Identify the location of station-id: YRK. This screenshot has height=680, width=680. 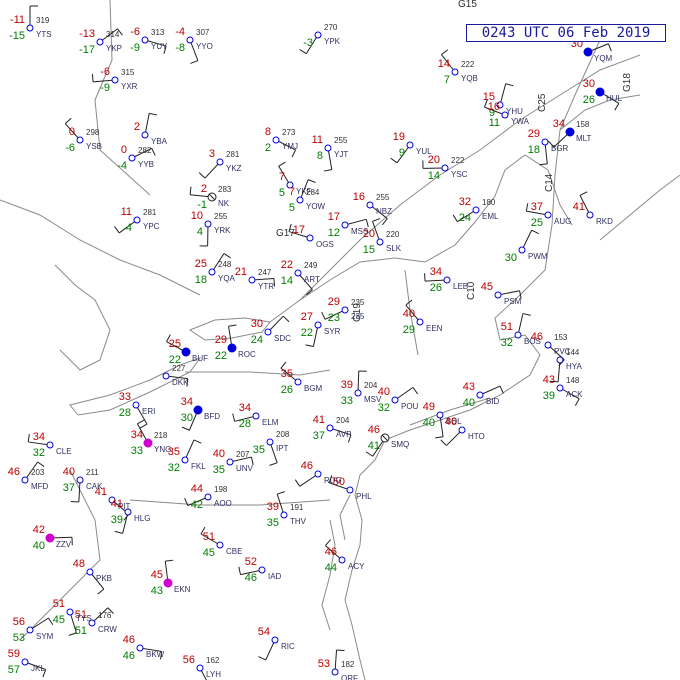
(222, 230).